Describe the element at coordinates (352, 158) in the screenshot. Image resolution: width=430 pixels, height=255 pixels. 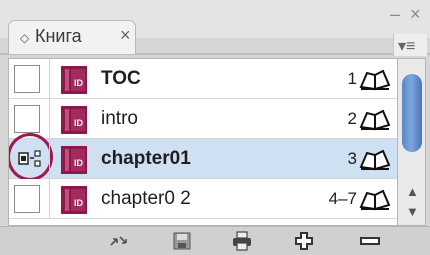
I see `document-pages: 3` at that location.